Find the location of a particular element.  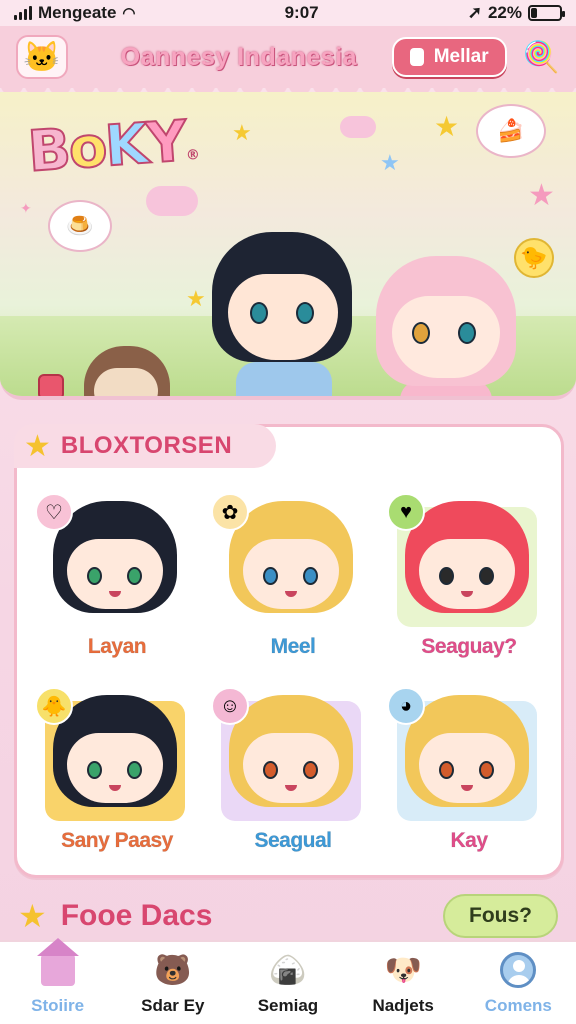

signal-icon is located at coordinates (23, 13).